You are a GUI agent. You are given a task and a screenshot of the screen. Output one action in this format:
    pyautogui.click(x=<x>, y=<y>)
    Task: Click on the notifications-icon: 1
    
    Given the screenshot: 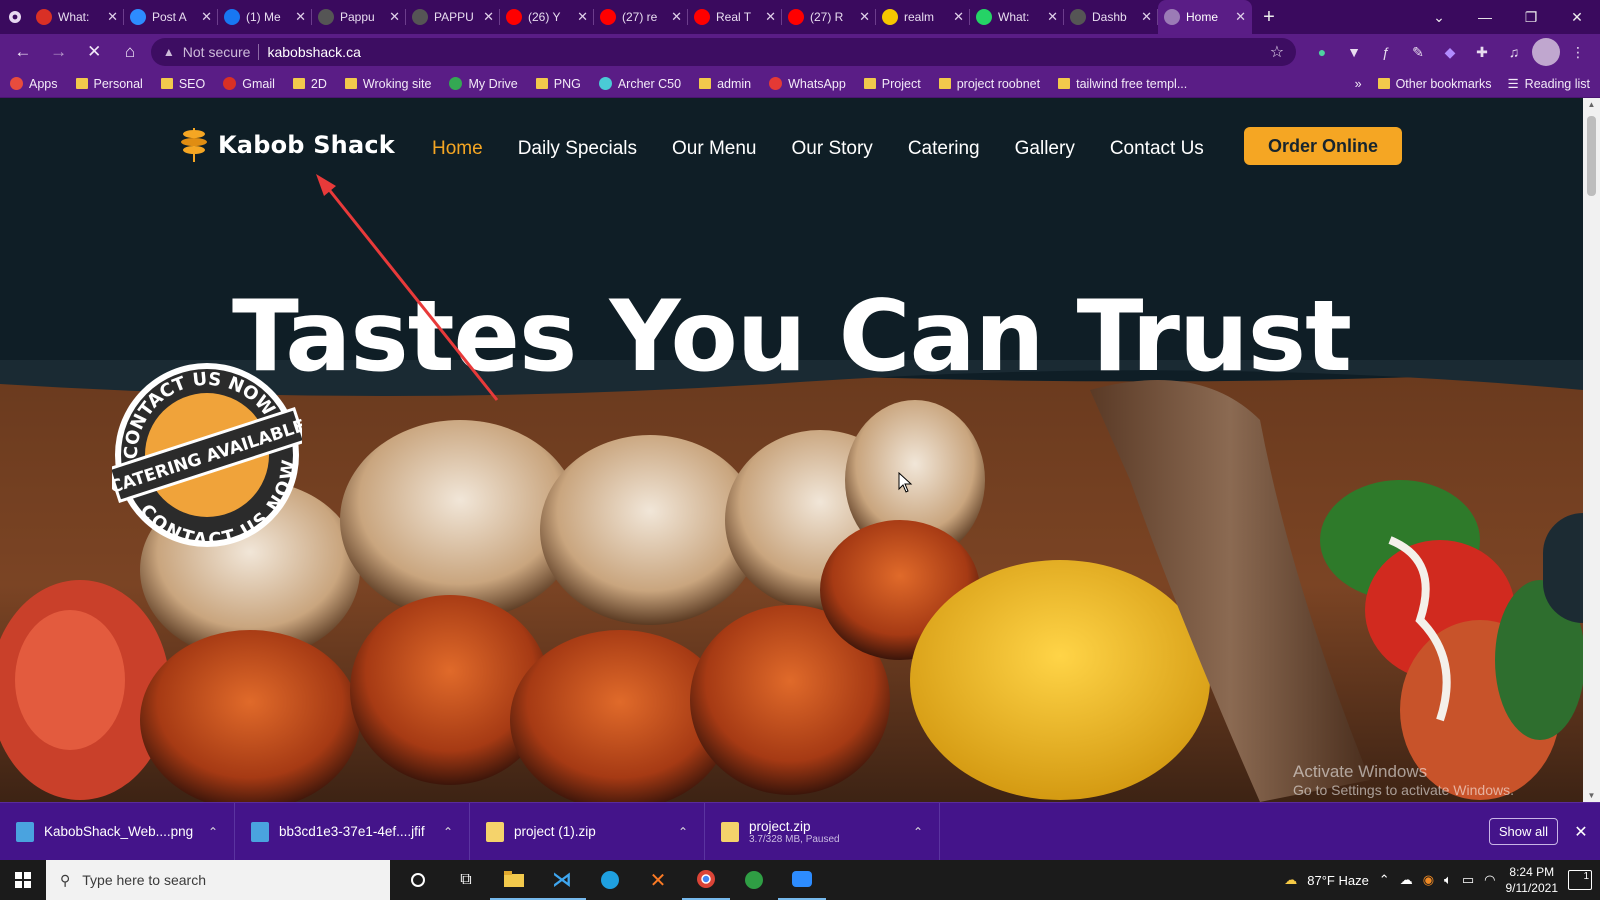 What is the action you would take?
    pyautogui.click(x=1580, y=880)
    